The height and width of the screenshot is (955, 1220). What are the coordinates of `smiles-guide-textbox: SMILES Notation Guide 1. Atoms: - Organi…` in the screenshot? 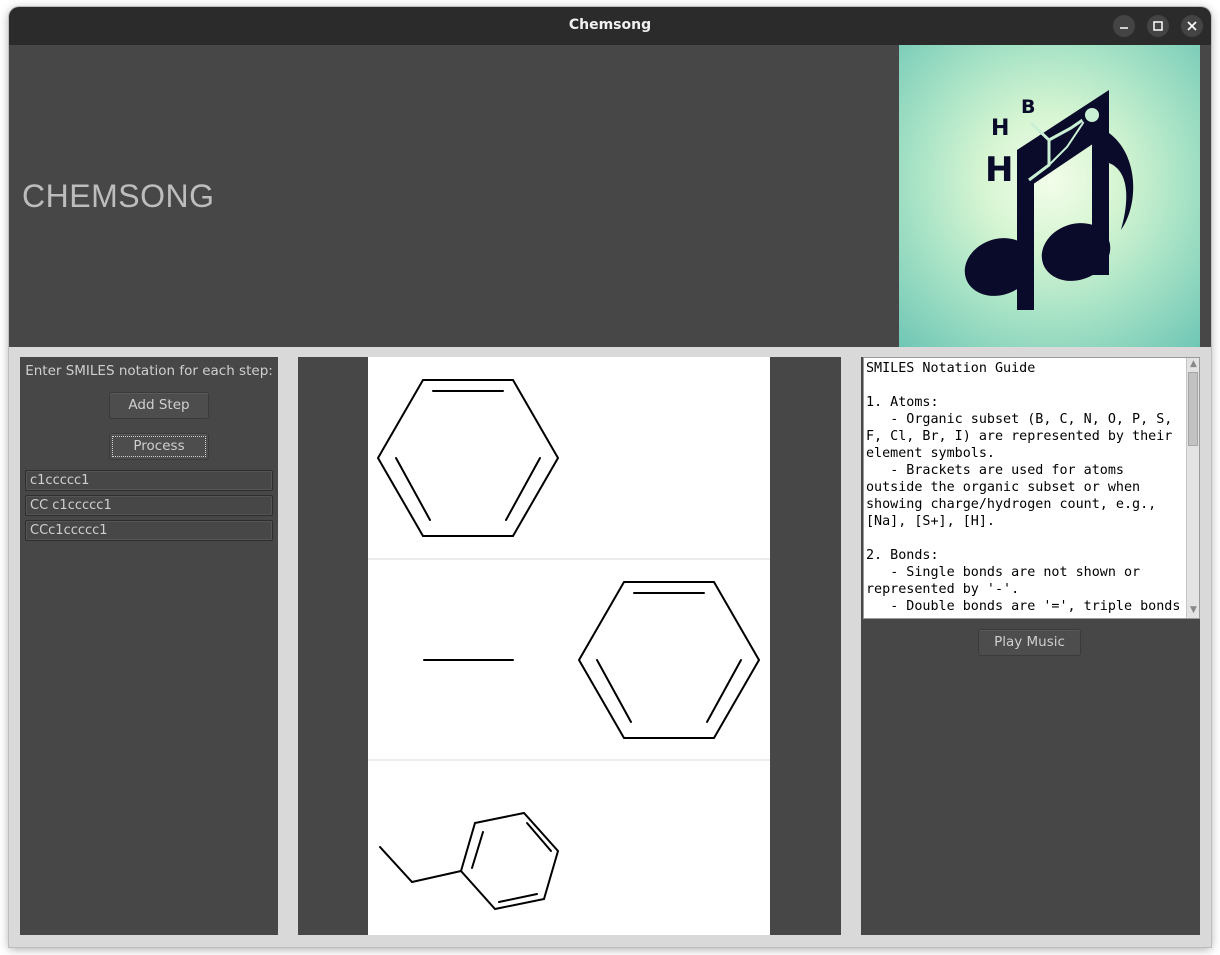 It's located at (1031, 488).